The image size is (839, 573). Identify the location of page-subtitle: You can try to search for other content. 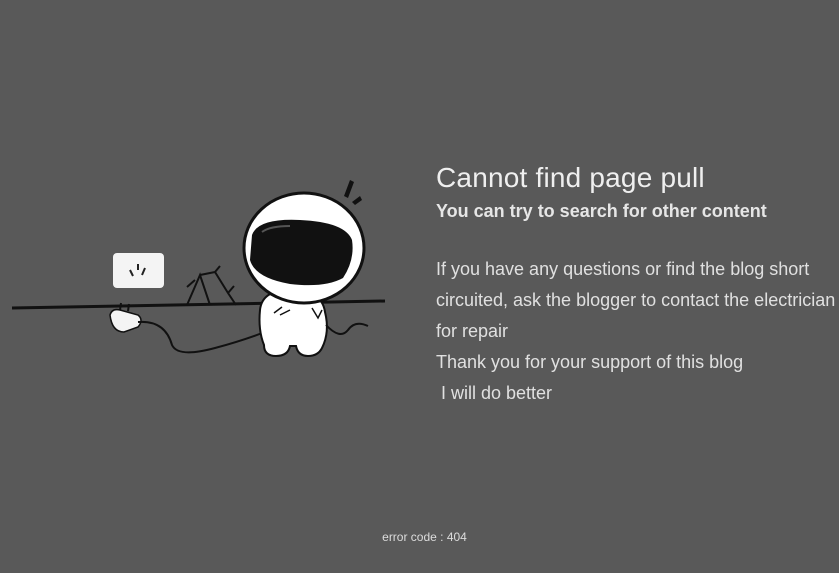
(601, 211).